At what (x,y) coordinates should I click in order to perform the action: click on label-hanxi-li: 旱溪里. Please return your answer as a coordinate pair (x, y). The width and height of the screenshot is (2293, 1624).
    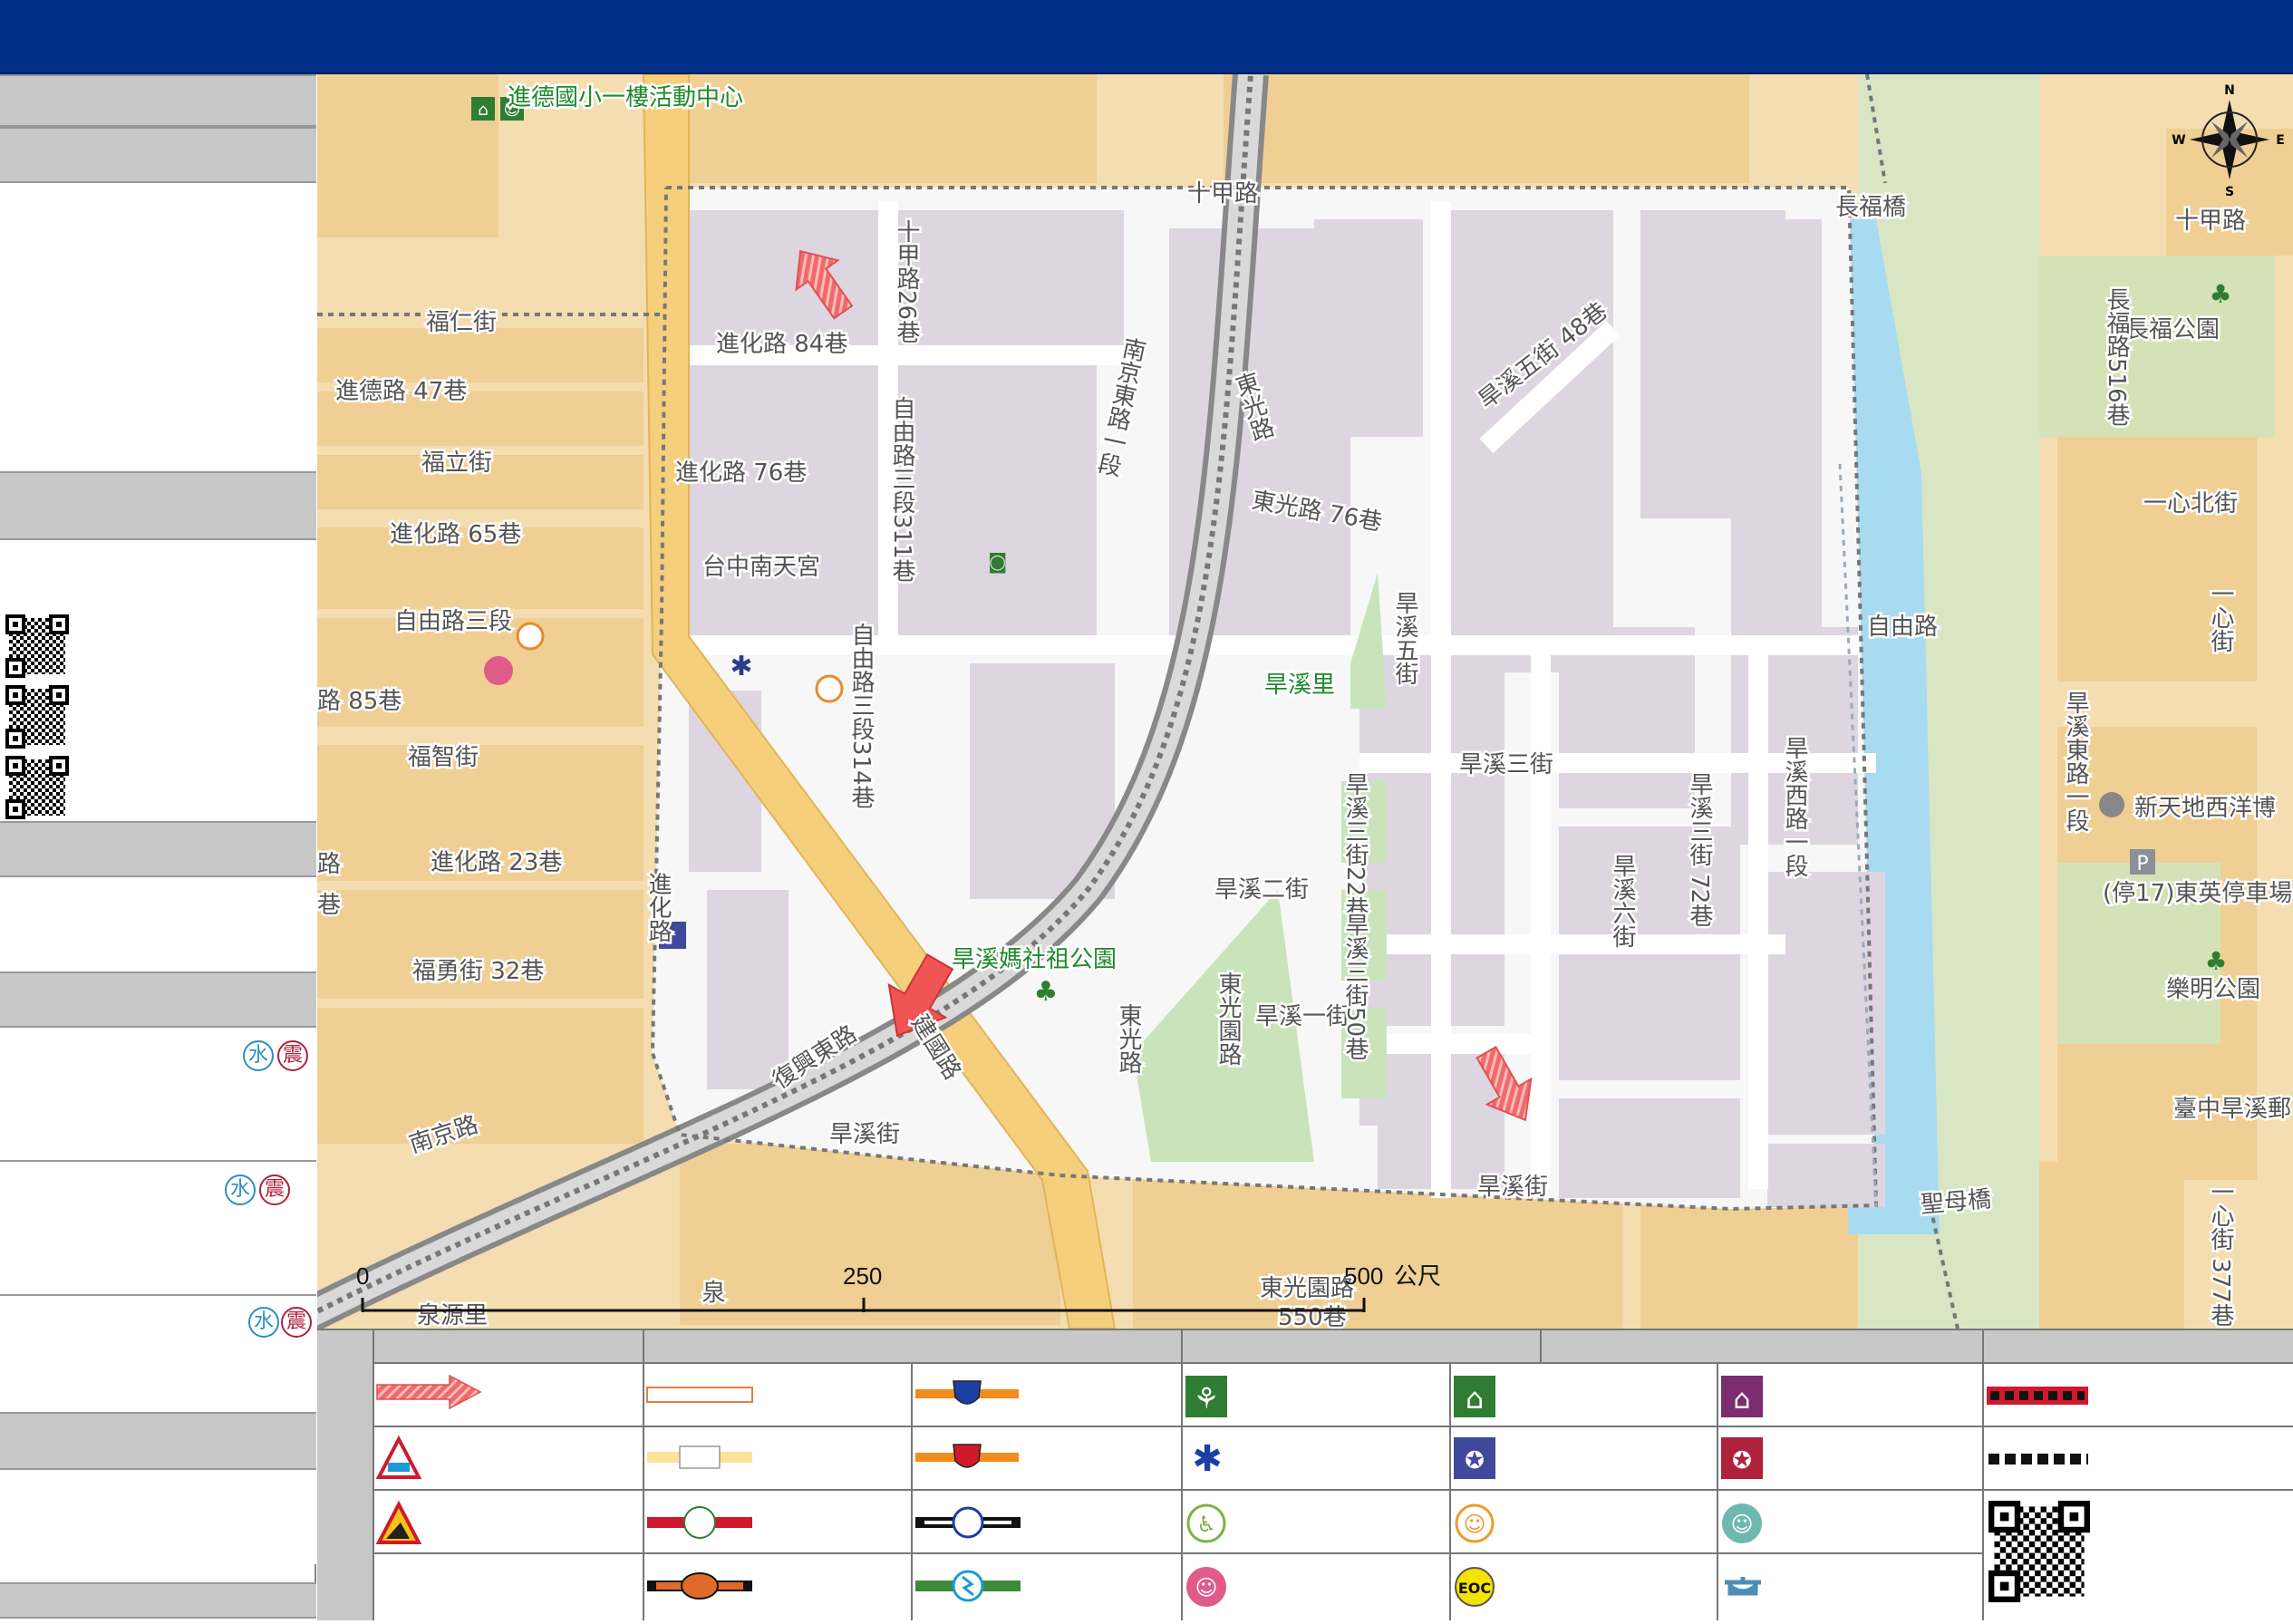
    Looking at the image, I should click on (1299, 685).